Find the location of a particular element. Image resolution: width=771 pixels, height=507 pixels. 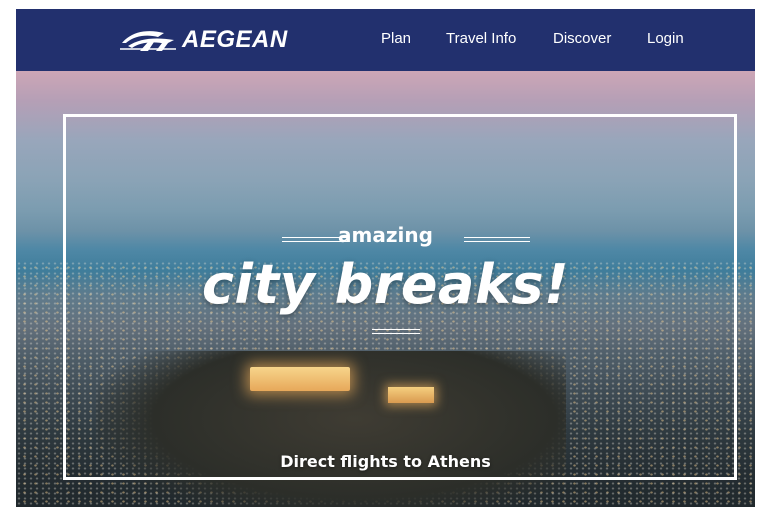

nav-link-plan: Plan is located at coordinates (396, 38).